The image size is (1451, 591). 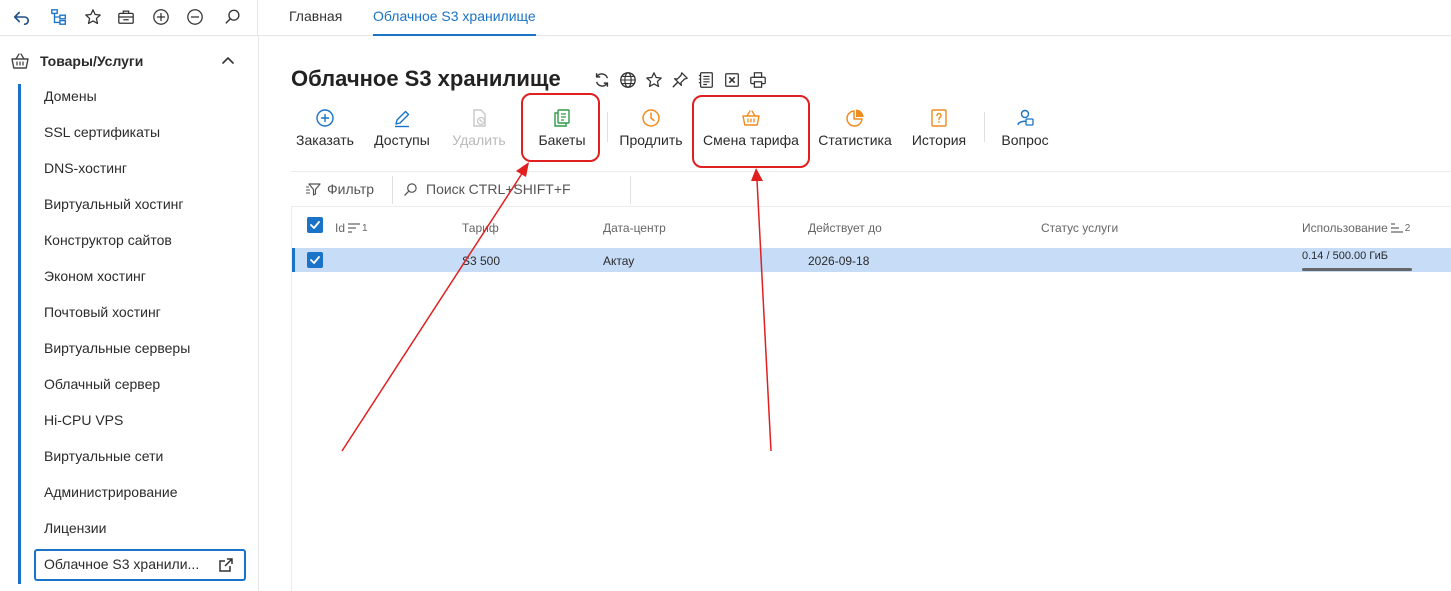 What do you see at coordinates (1357, 269) in the screenshot?
I see `usage-progress-bar` at bounding box center [1357, 269].